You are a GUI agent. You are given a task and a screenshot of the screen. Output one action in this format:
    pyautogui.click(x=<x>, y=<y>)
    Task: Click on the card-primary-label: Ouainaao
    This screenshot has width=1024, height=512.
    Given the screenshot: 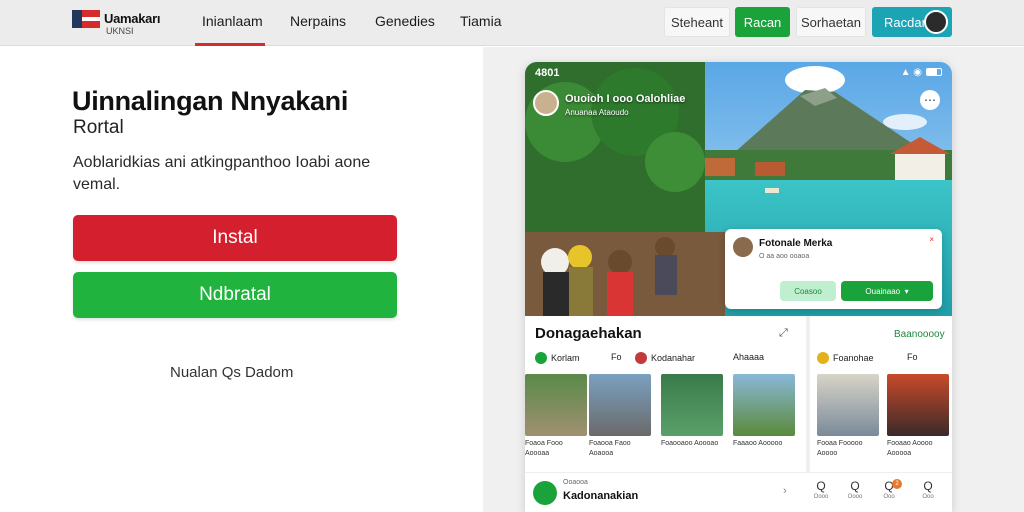 What is the action you would take?
    pyautogui.click(x=883, y=291)
    